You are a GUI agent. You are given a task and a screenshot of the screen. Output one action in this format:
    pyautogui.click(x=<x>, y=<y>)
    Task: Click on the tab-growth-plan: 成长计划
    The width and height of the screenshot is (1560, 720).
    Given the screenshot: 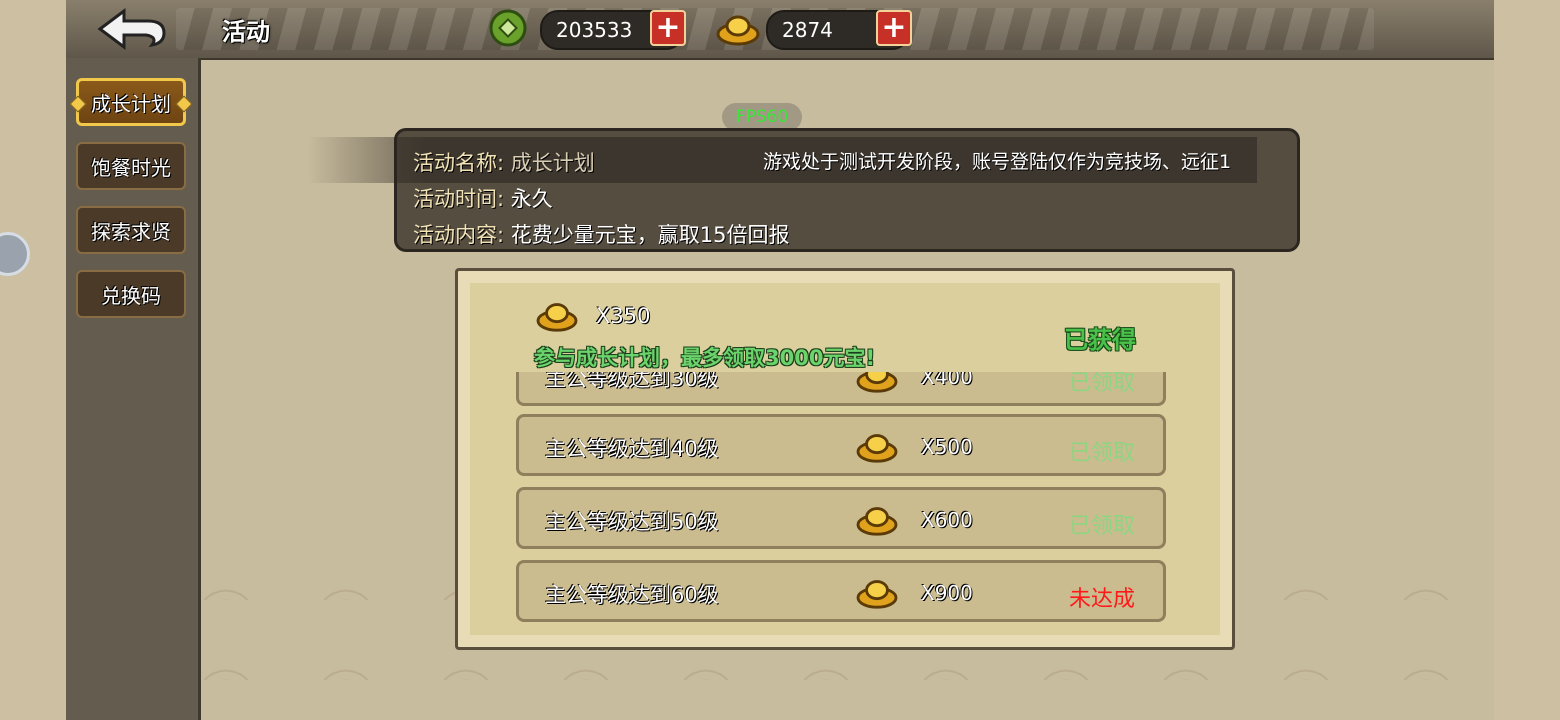 What is the action you would take?
    pyautogui.click(x=131, y=102)
    